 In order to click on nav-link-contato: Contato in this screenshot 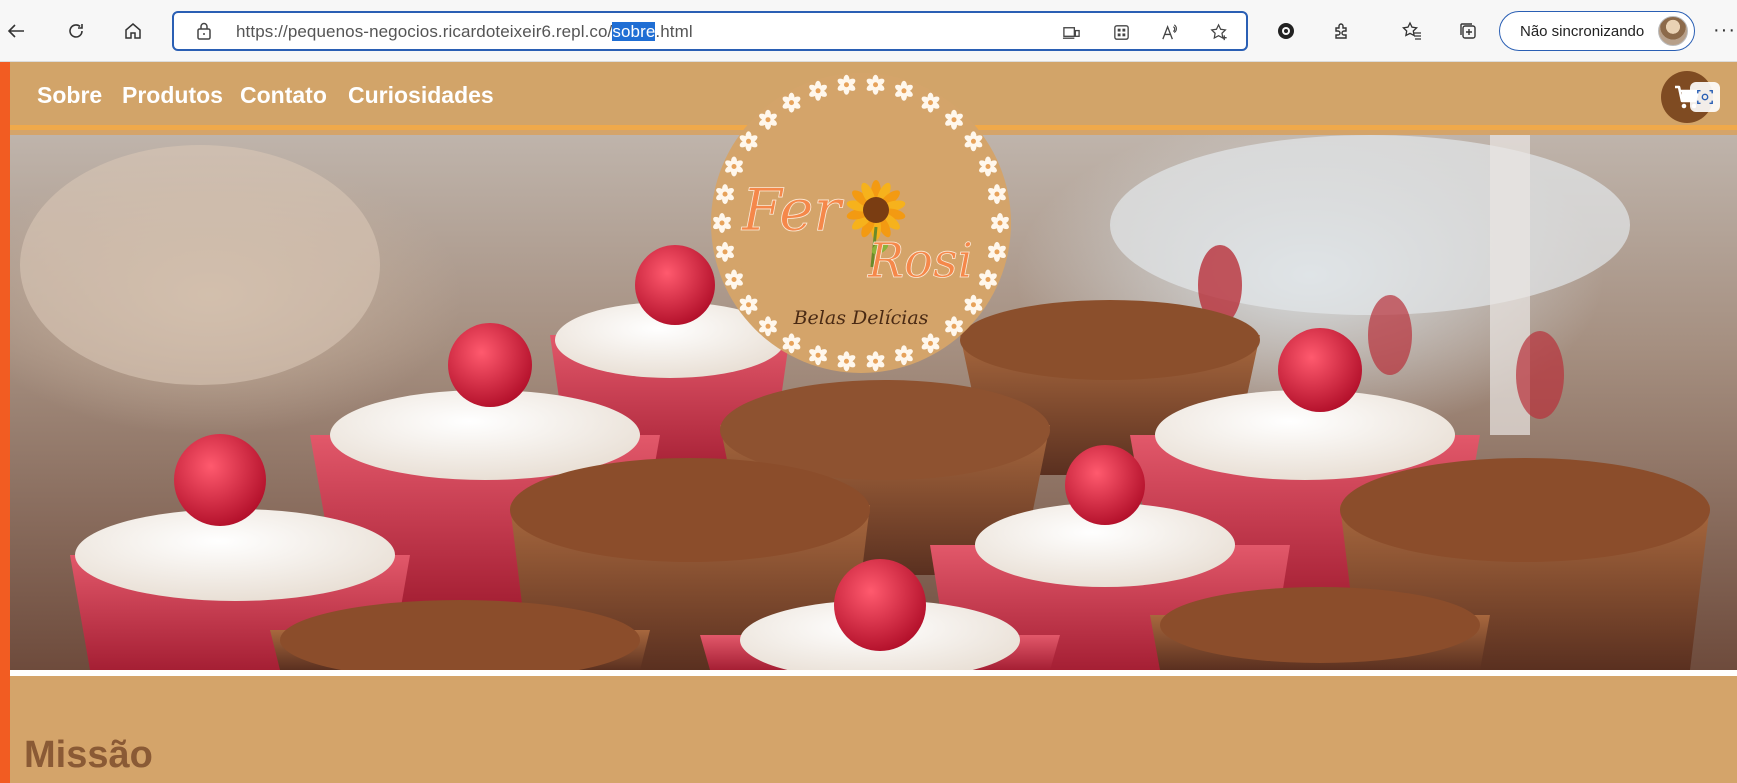, I will do `click(283, 95)`.